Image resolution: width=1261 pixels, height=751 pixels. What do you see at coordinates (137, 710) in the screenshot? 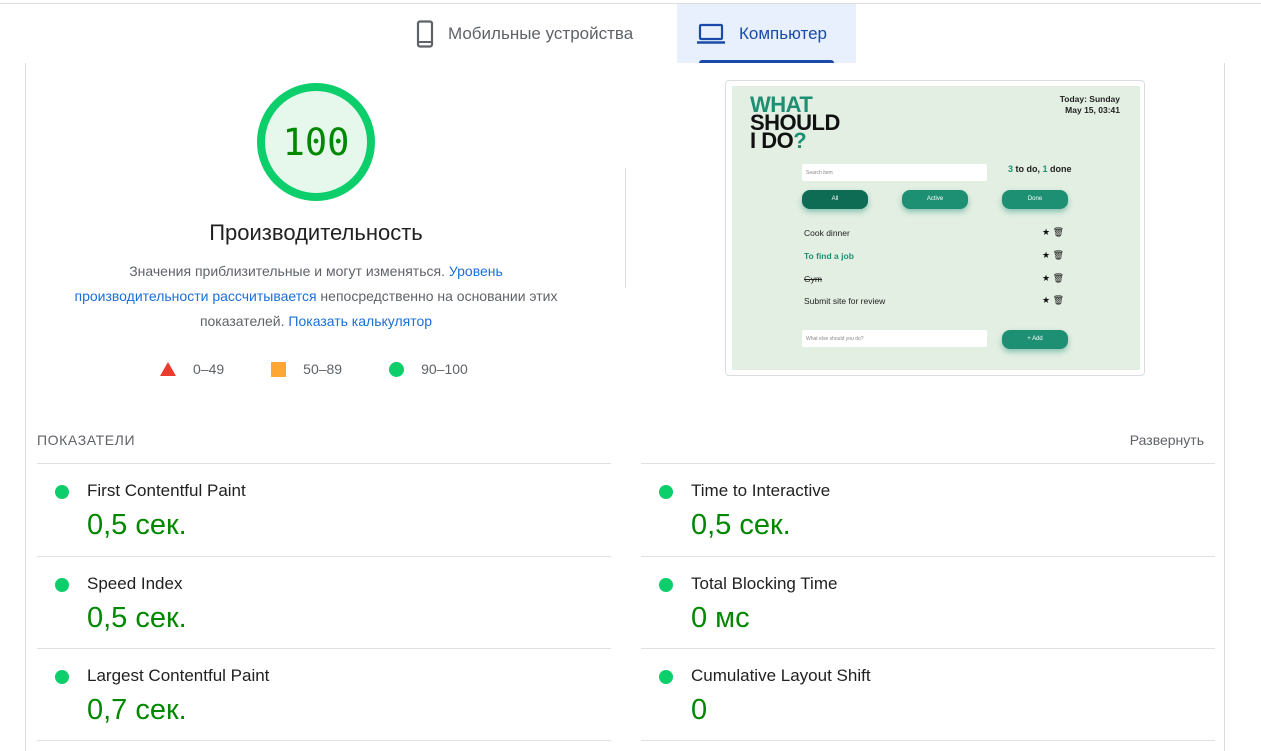
I see `metric-value: 0,7 сек.` at bounding box center [137, 710].